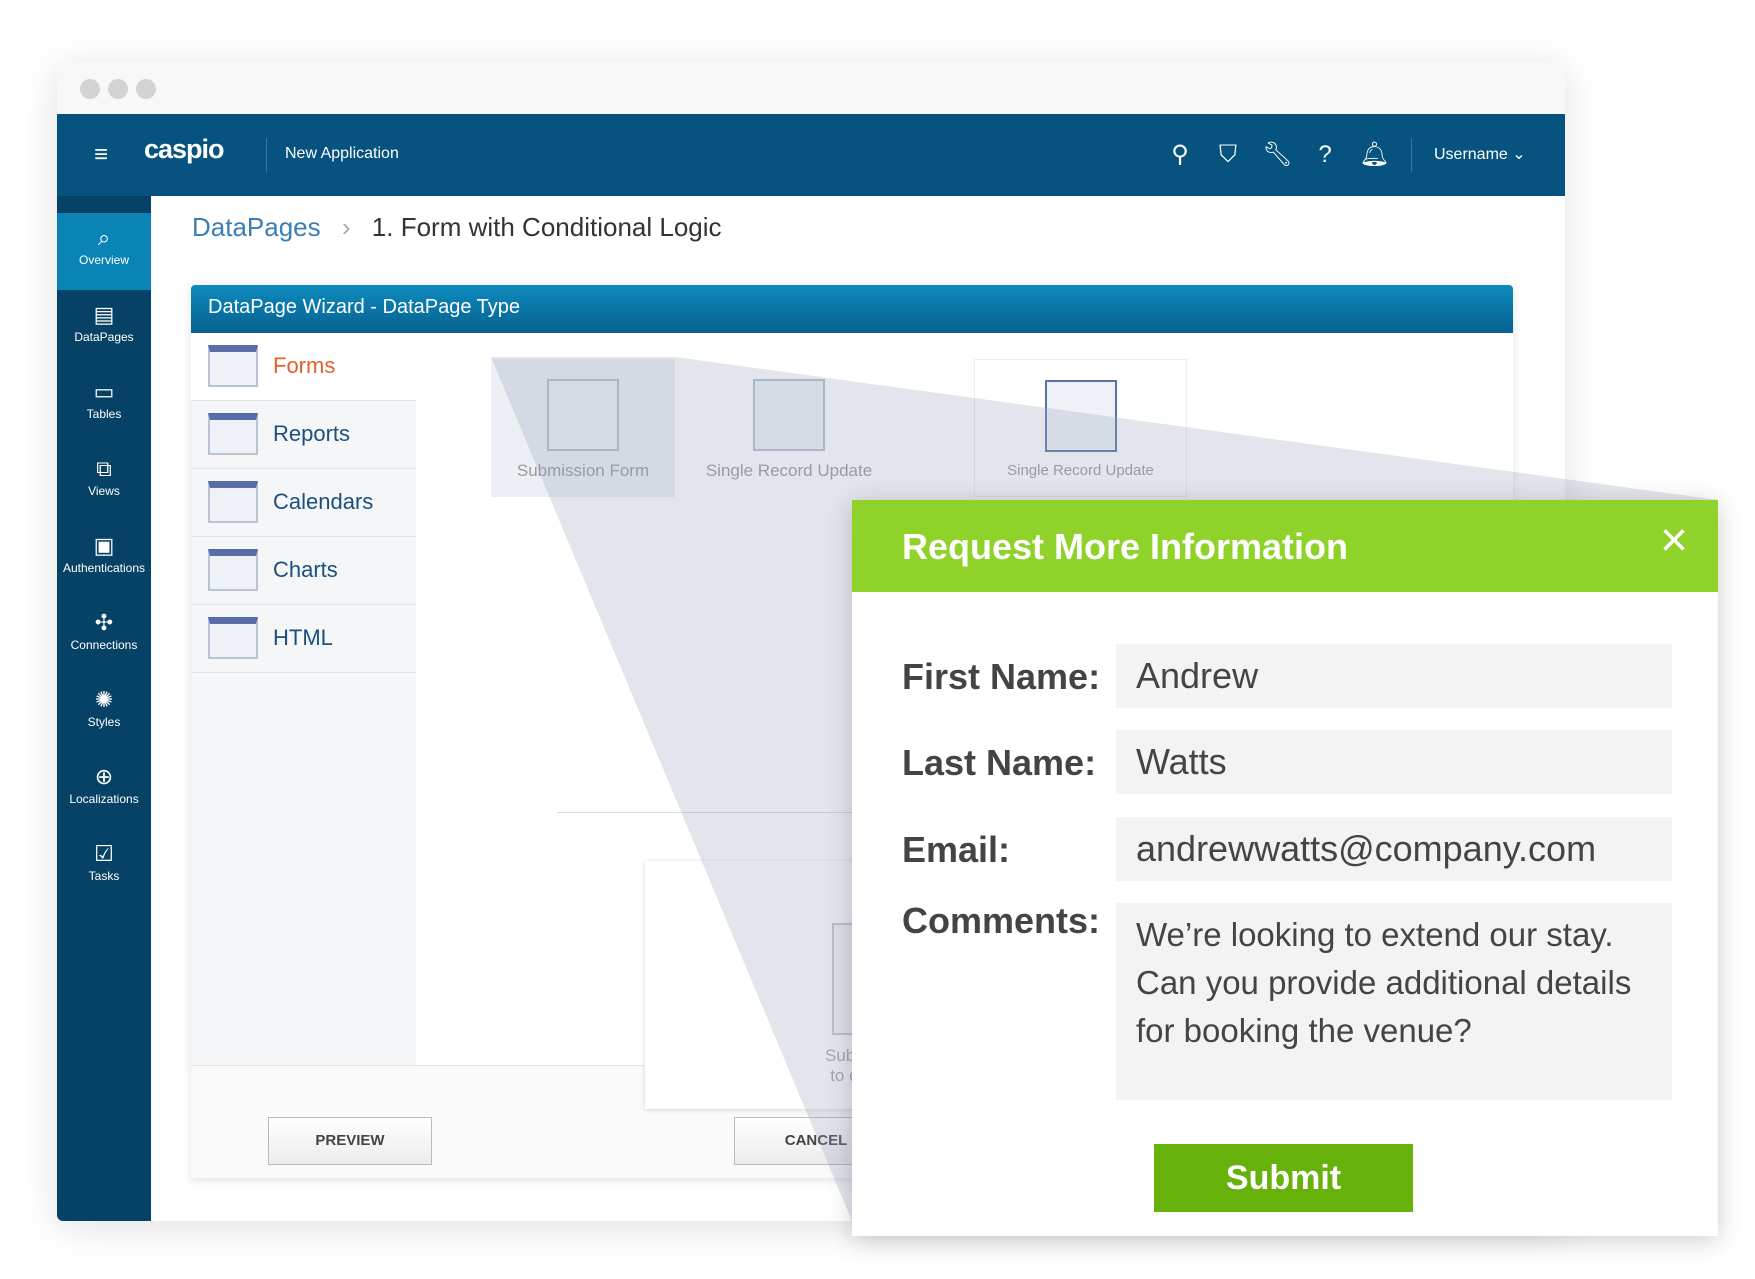  What do you see at coordinates (1001, 676) in the screenshot?
I see `first-name-label: First Name:` at bounding box center [1001, 676].